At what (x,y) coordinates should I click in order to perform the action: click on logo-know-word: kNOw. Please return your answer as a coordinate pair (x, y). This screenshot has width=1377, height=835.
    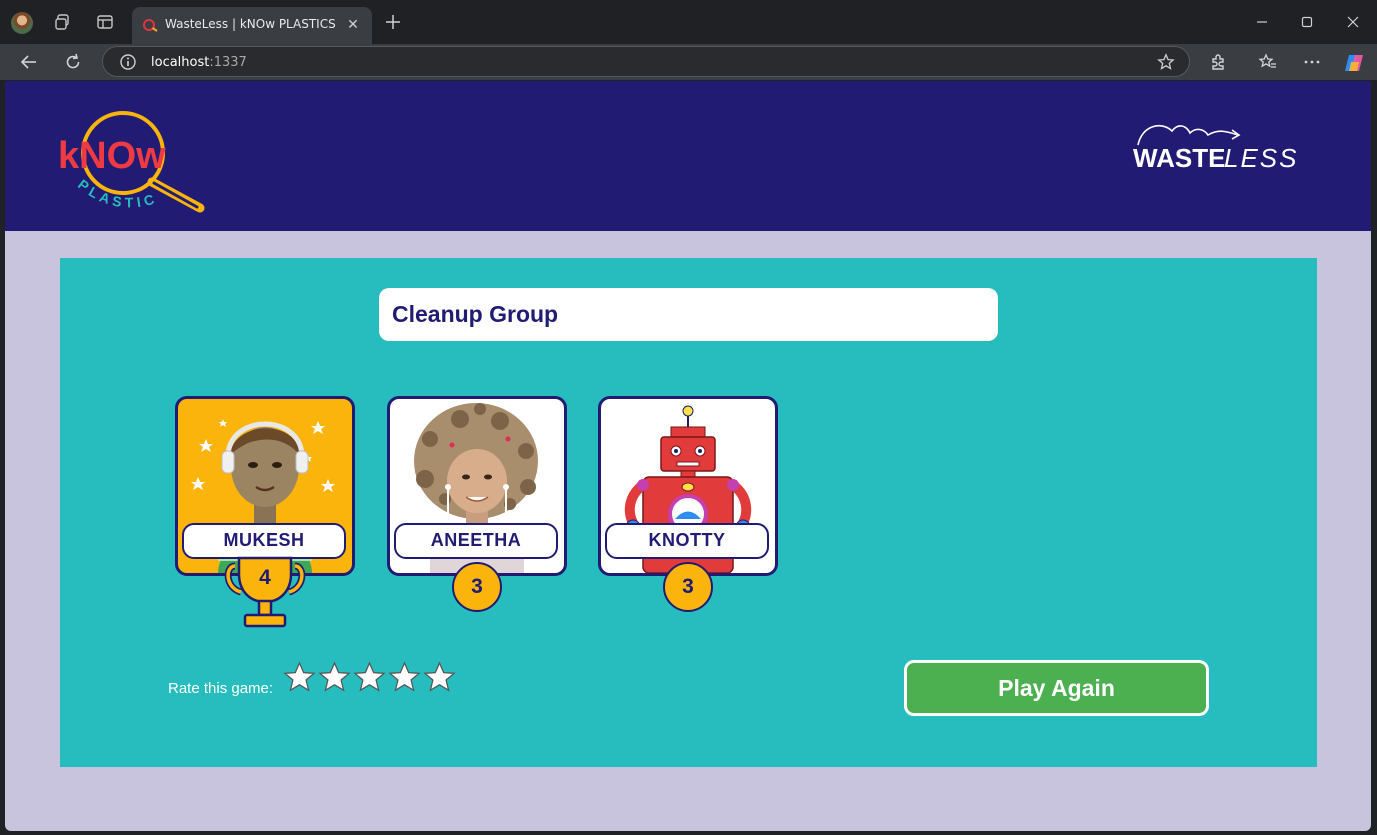
    Looking at the image, I should click on (112, 156).